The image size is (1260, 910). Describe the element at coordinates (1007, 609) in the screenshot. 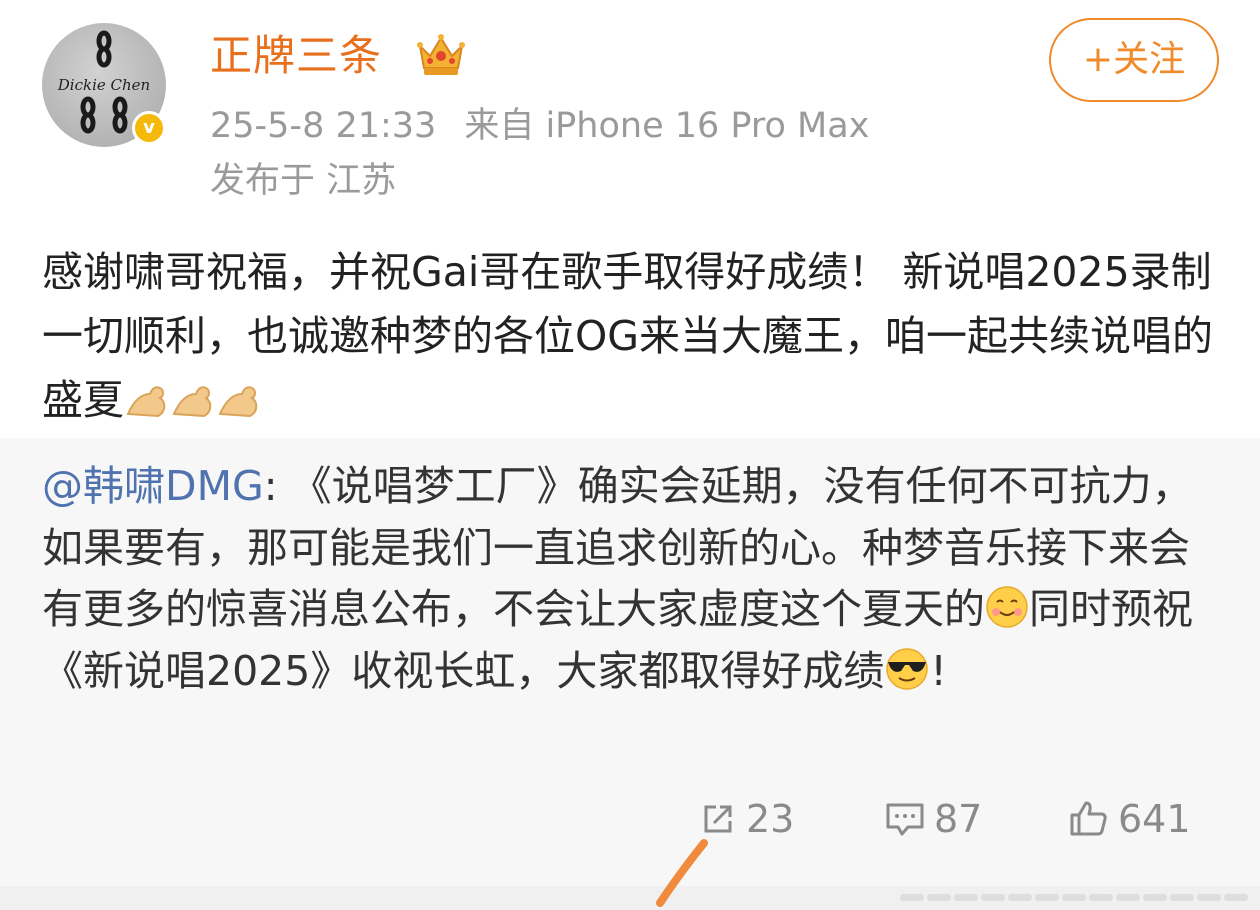

I see `smiling-face-icon` at that location.